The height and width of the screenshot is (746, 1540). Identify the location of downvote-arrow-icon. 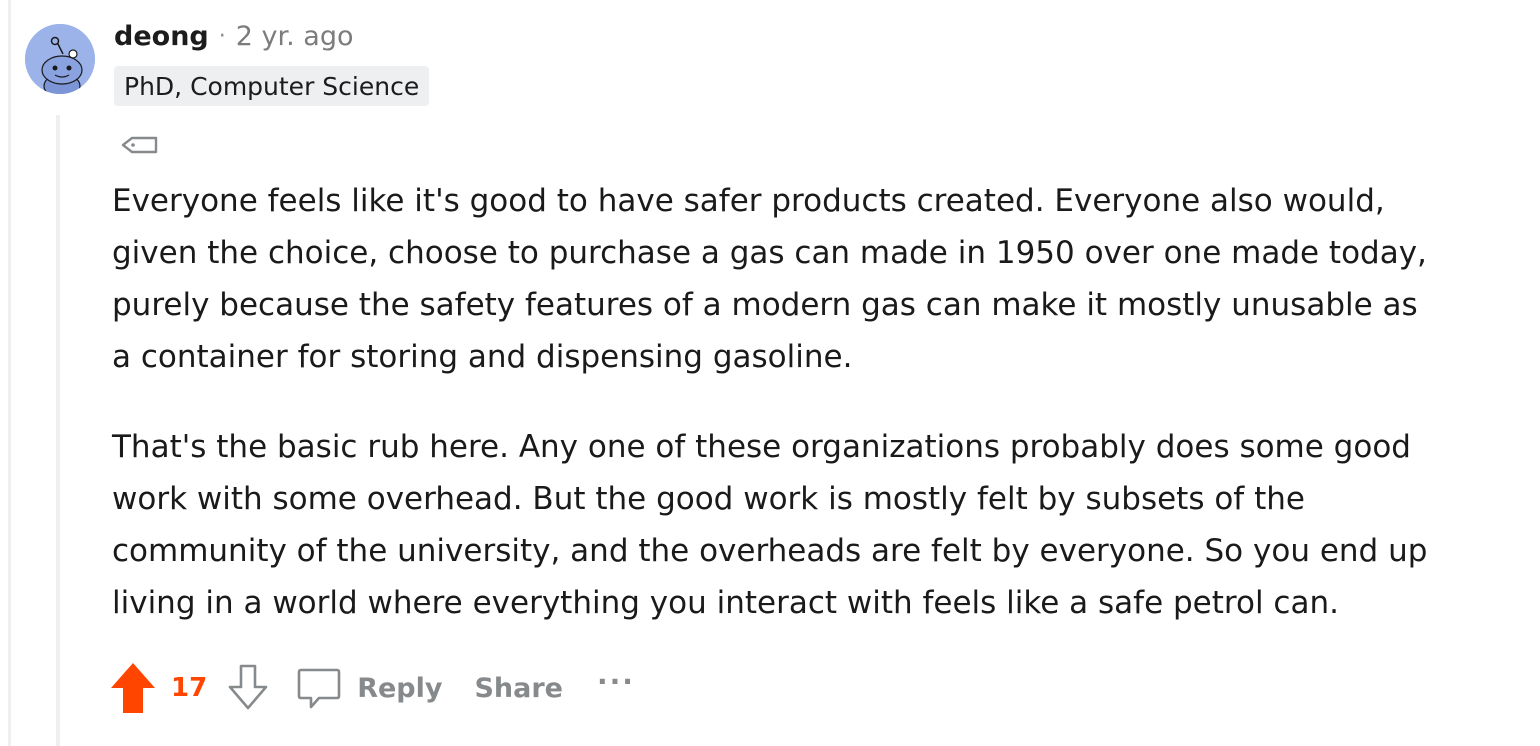
(248, 687).